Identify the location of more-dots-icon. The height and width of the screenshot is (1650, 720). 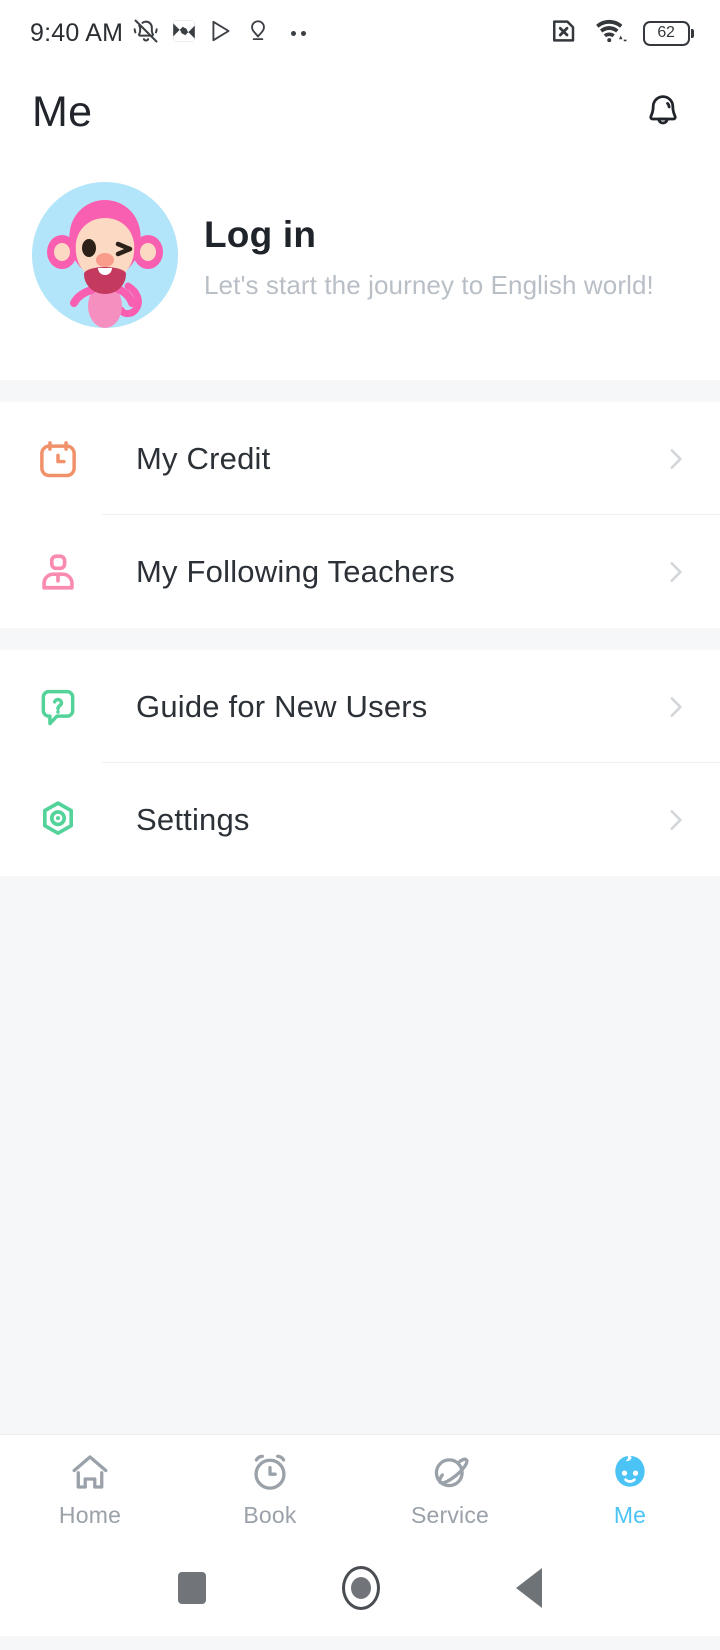
(299, 33).